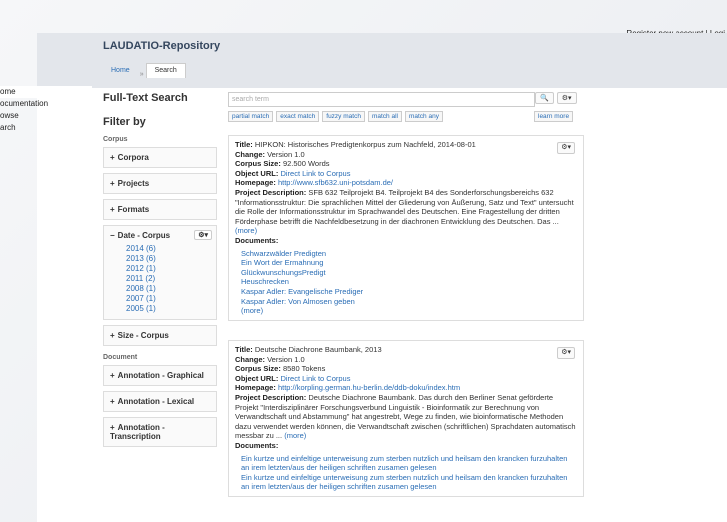 The image size is (727, 522). I want to click on date-value: 2013 (6), so click(168, 259).